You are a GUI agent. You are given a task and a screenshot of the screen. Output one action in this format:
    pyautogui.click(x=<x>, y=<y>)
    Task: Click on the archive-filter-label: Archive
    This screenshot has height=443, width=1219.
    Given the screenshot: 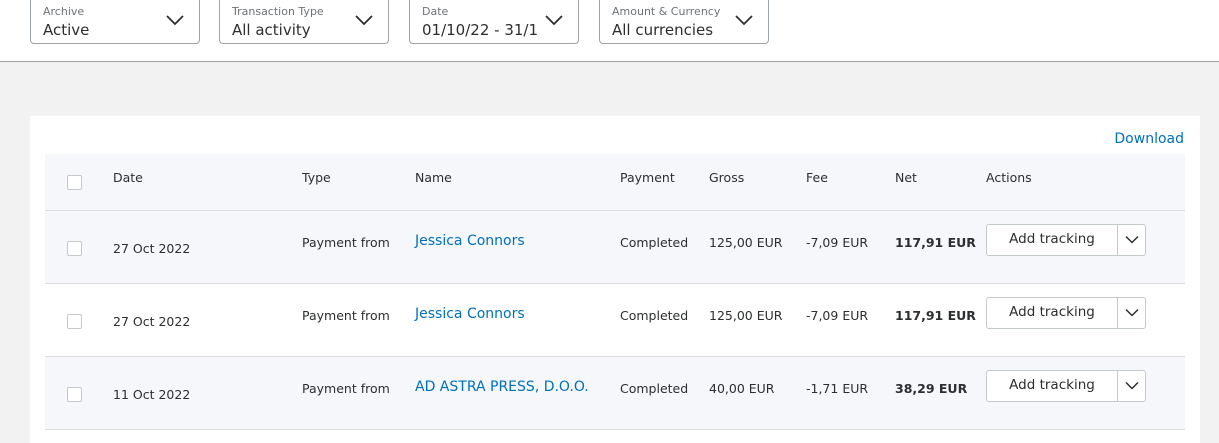 What is the action you would take?
    pyautogui.click(x=64, y=11)
    